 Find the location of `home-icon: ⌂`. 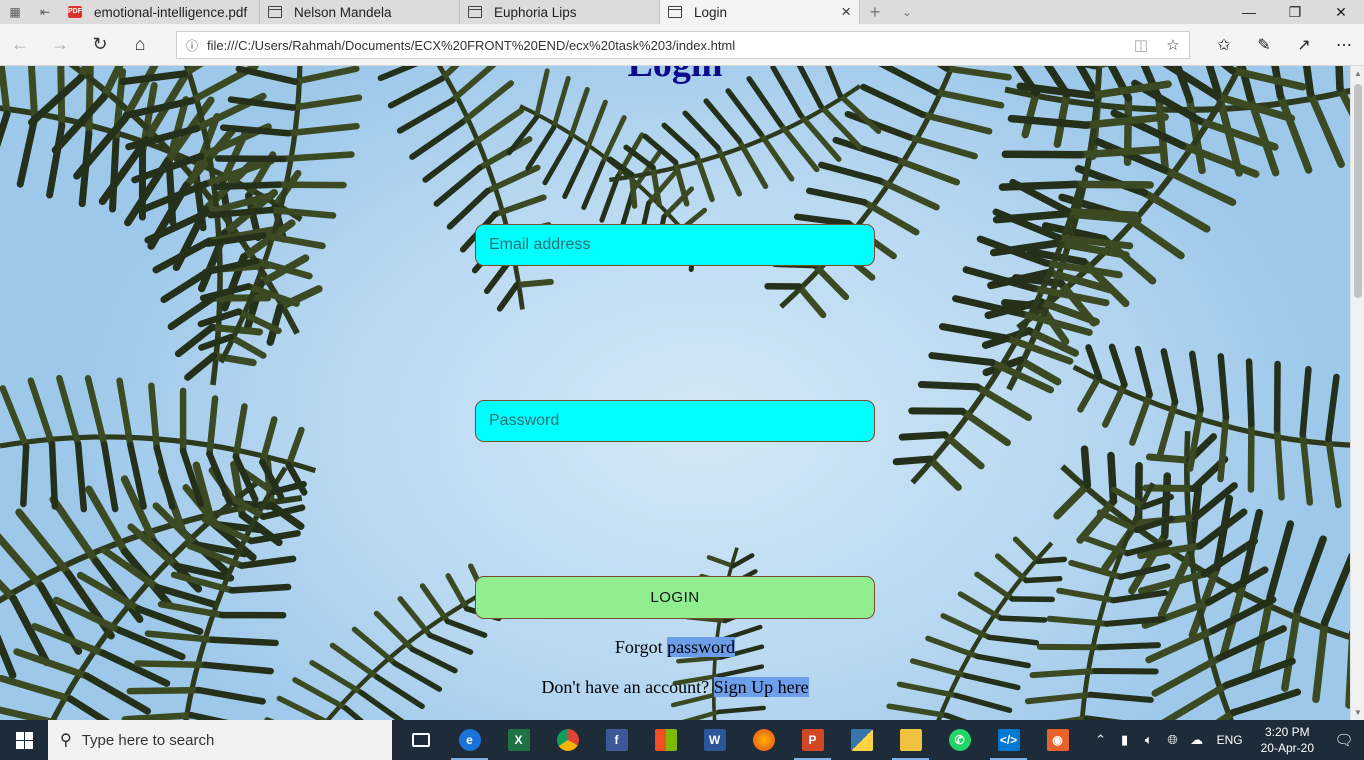

home-icon: ⌂ is located at coordinates (140, 45).